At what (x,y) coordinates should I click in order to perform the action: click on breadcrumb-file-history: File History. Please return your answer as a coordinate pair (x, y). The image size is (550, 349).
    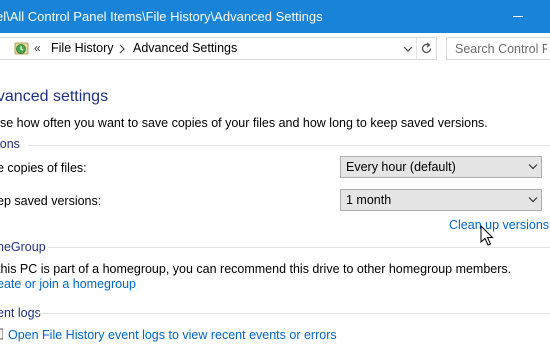
    Looking at the image, I should click on (82, 48).